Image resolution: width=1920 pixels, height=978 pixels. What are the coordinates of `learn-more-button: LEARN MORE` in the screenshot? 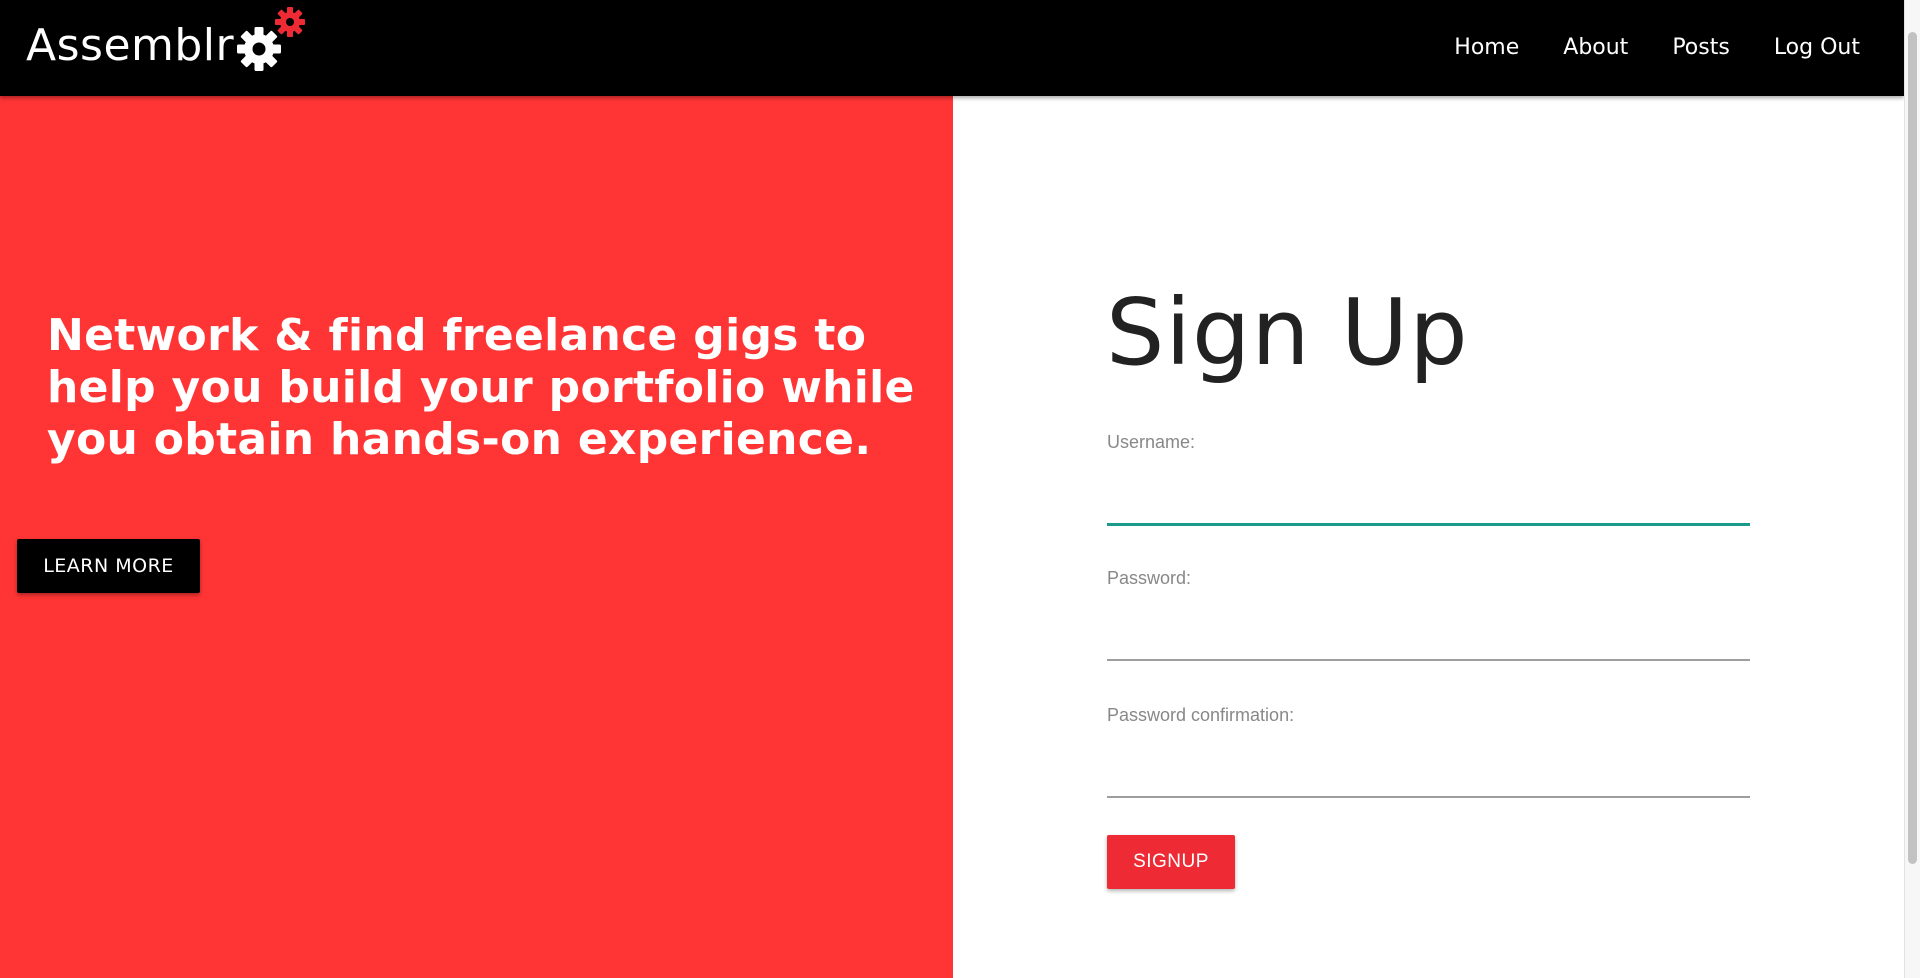 It's located at (108, 566).